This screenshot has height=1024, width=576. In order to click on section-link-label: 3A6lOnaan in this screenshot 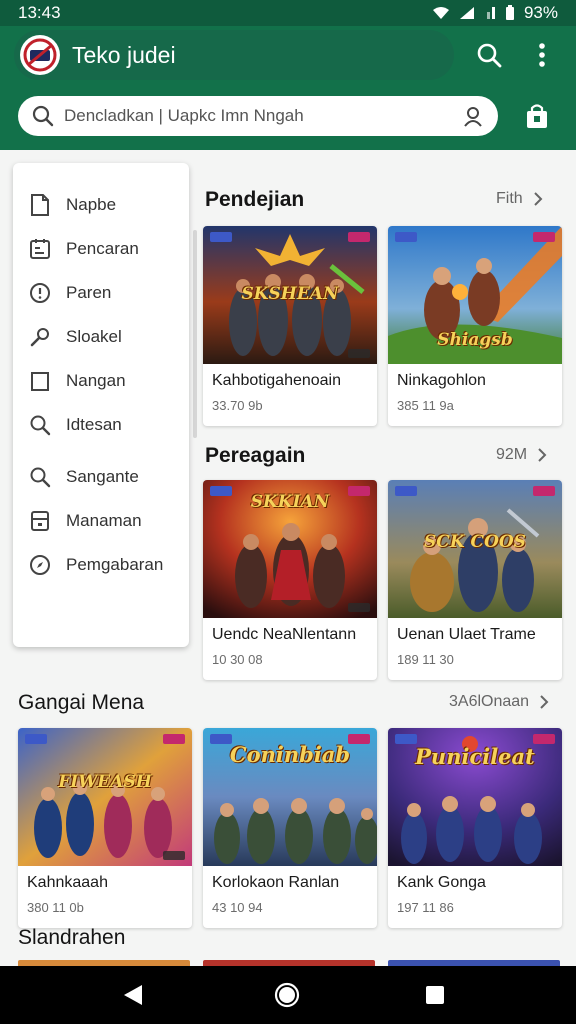, I will do `click(489, 701)`.